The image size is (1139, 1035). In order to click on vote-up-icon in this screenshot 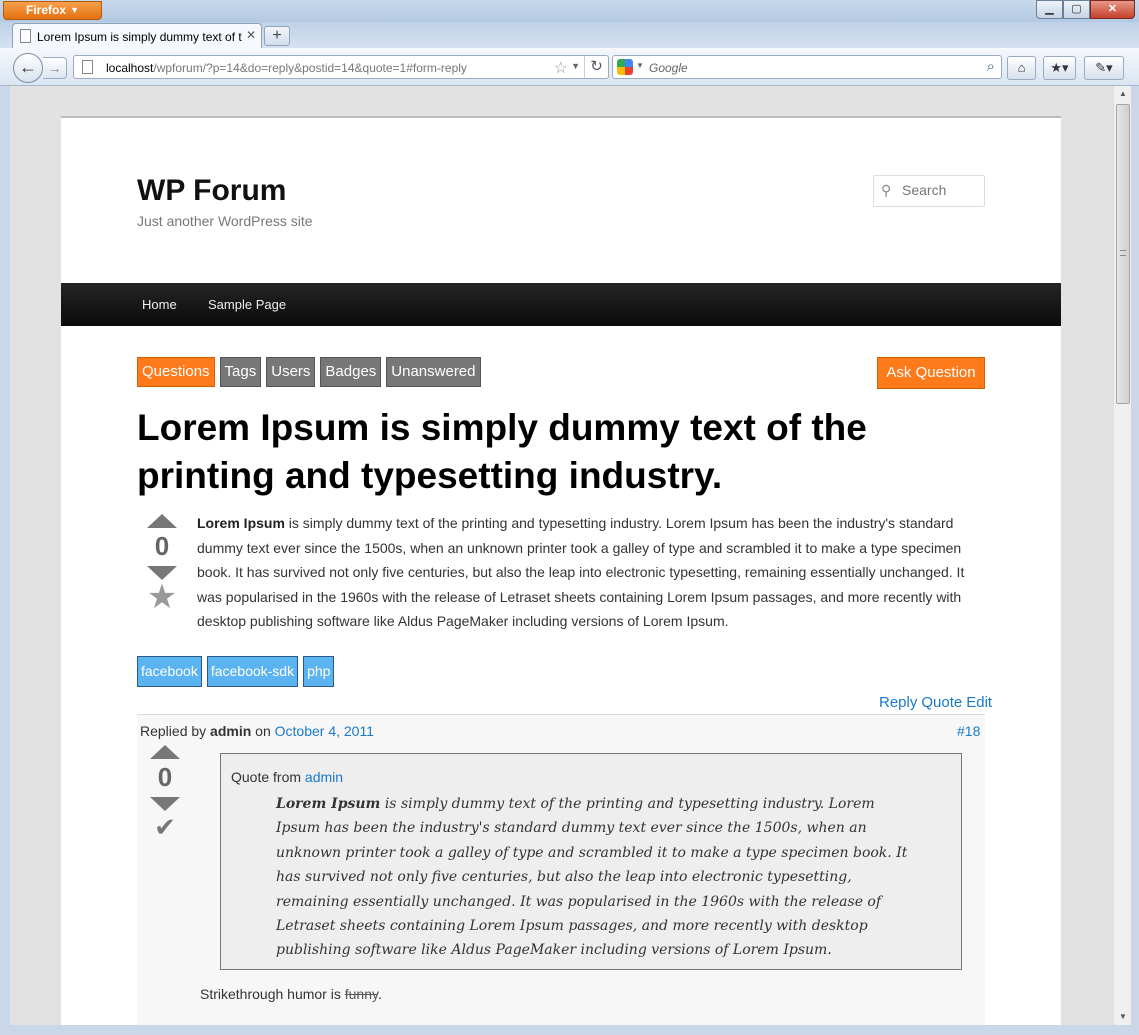, I will do `click(162, 521)`.